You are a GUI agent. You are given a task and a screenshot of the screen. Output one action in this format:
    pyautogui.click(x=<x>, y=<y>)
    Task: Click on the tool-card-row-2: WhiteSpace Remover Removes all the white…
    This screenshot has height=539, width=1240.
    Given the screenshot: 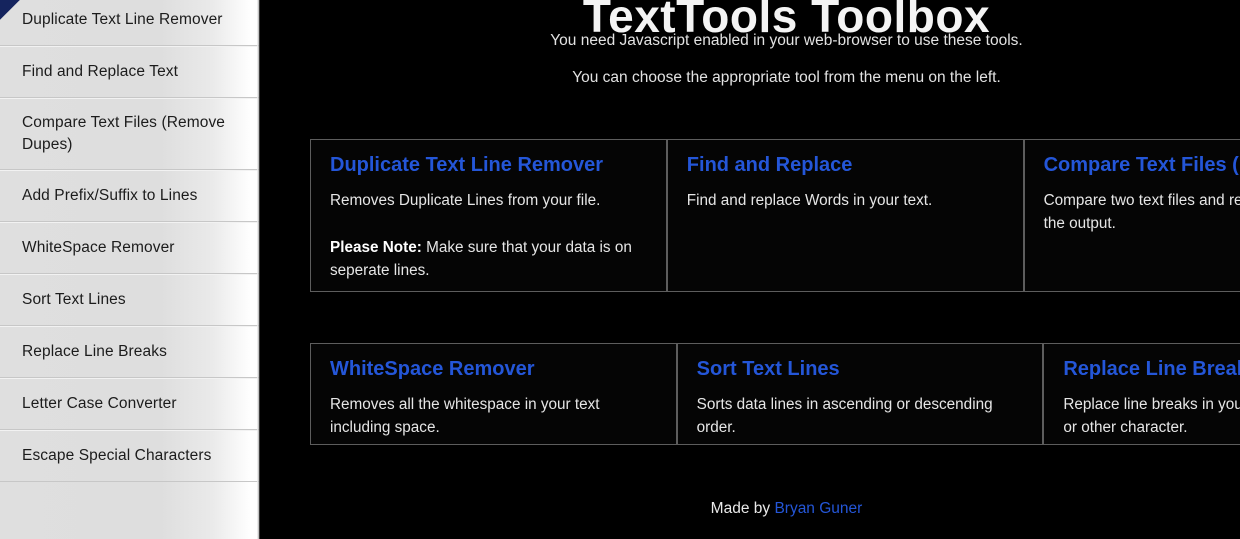 What is the action you would take?
    pyautogui.click(x=775, y=394)
    